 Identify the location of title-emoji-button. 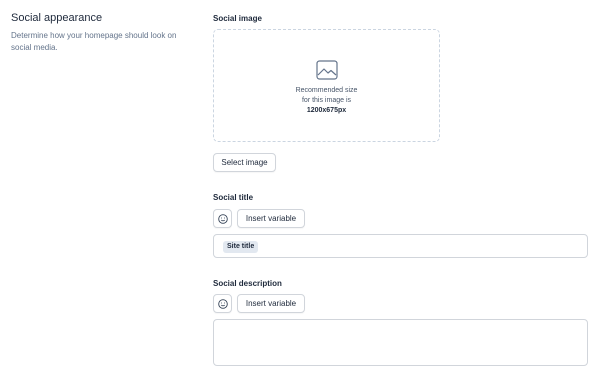
(222, 218).